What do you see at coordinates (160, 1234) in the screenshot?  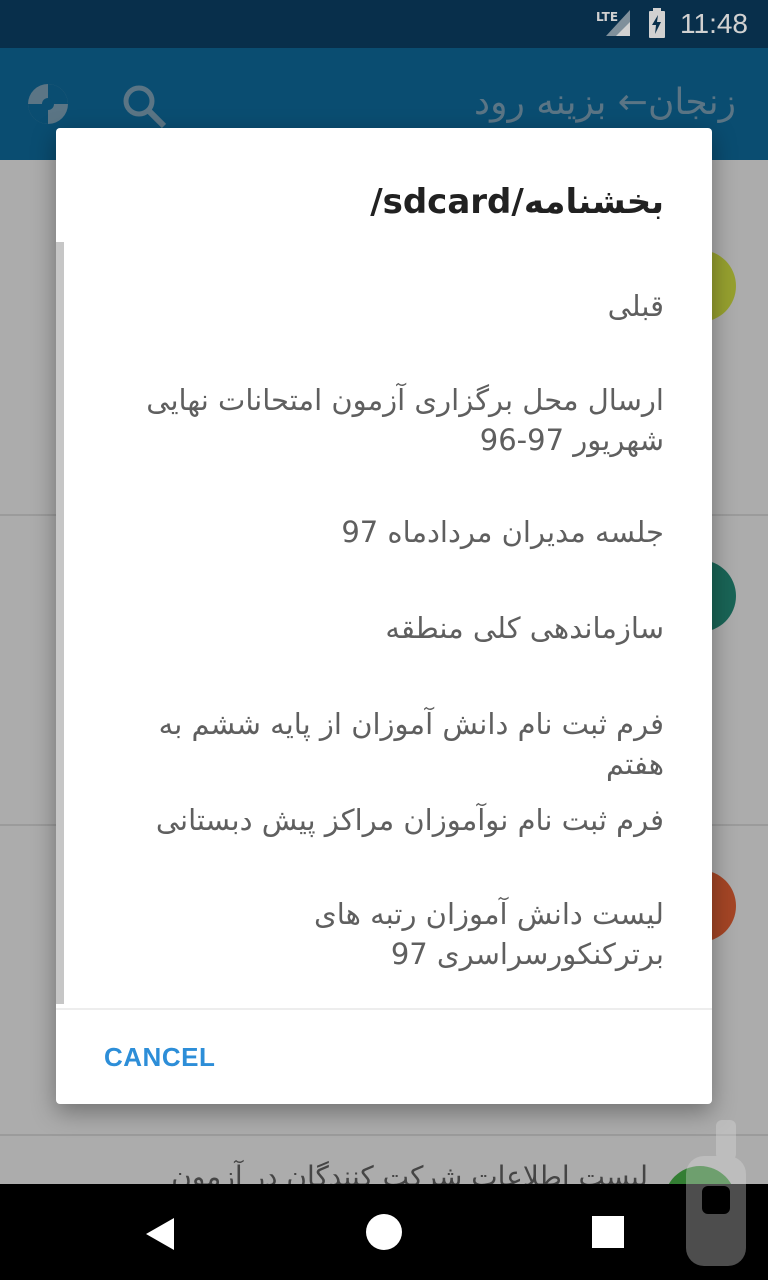 I see `back-icon` at bounding box center [160, 1234].